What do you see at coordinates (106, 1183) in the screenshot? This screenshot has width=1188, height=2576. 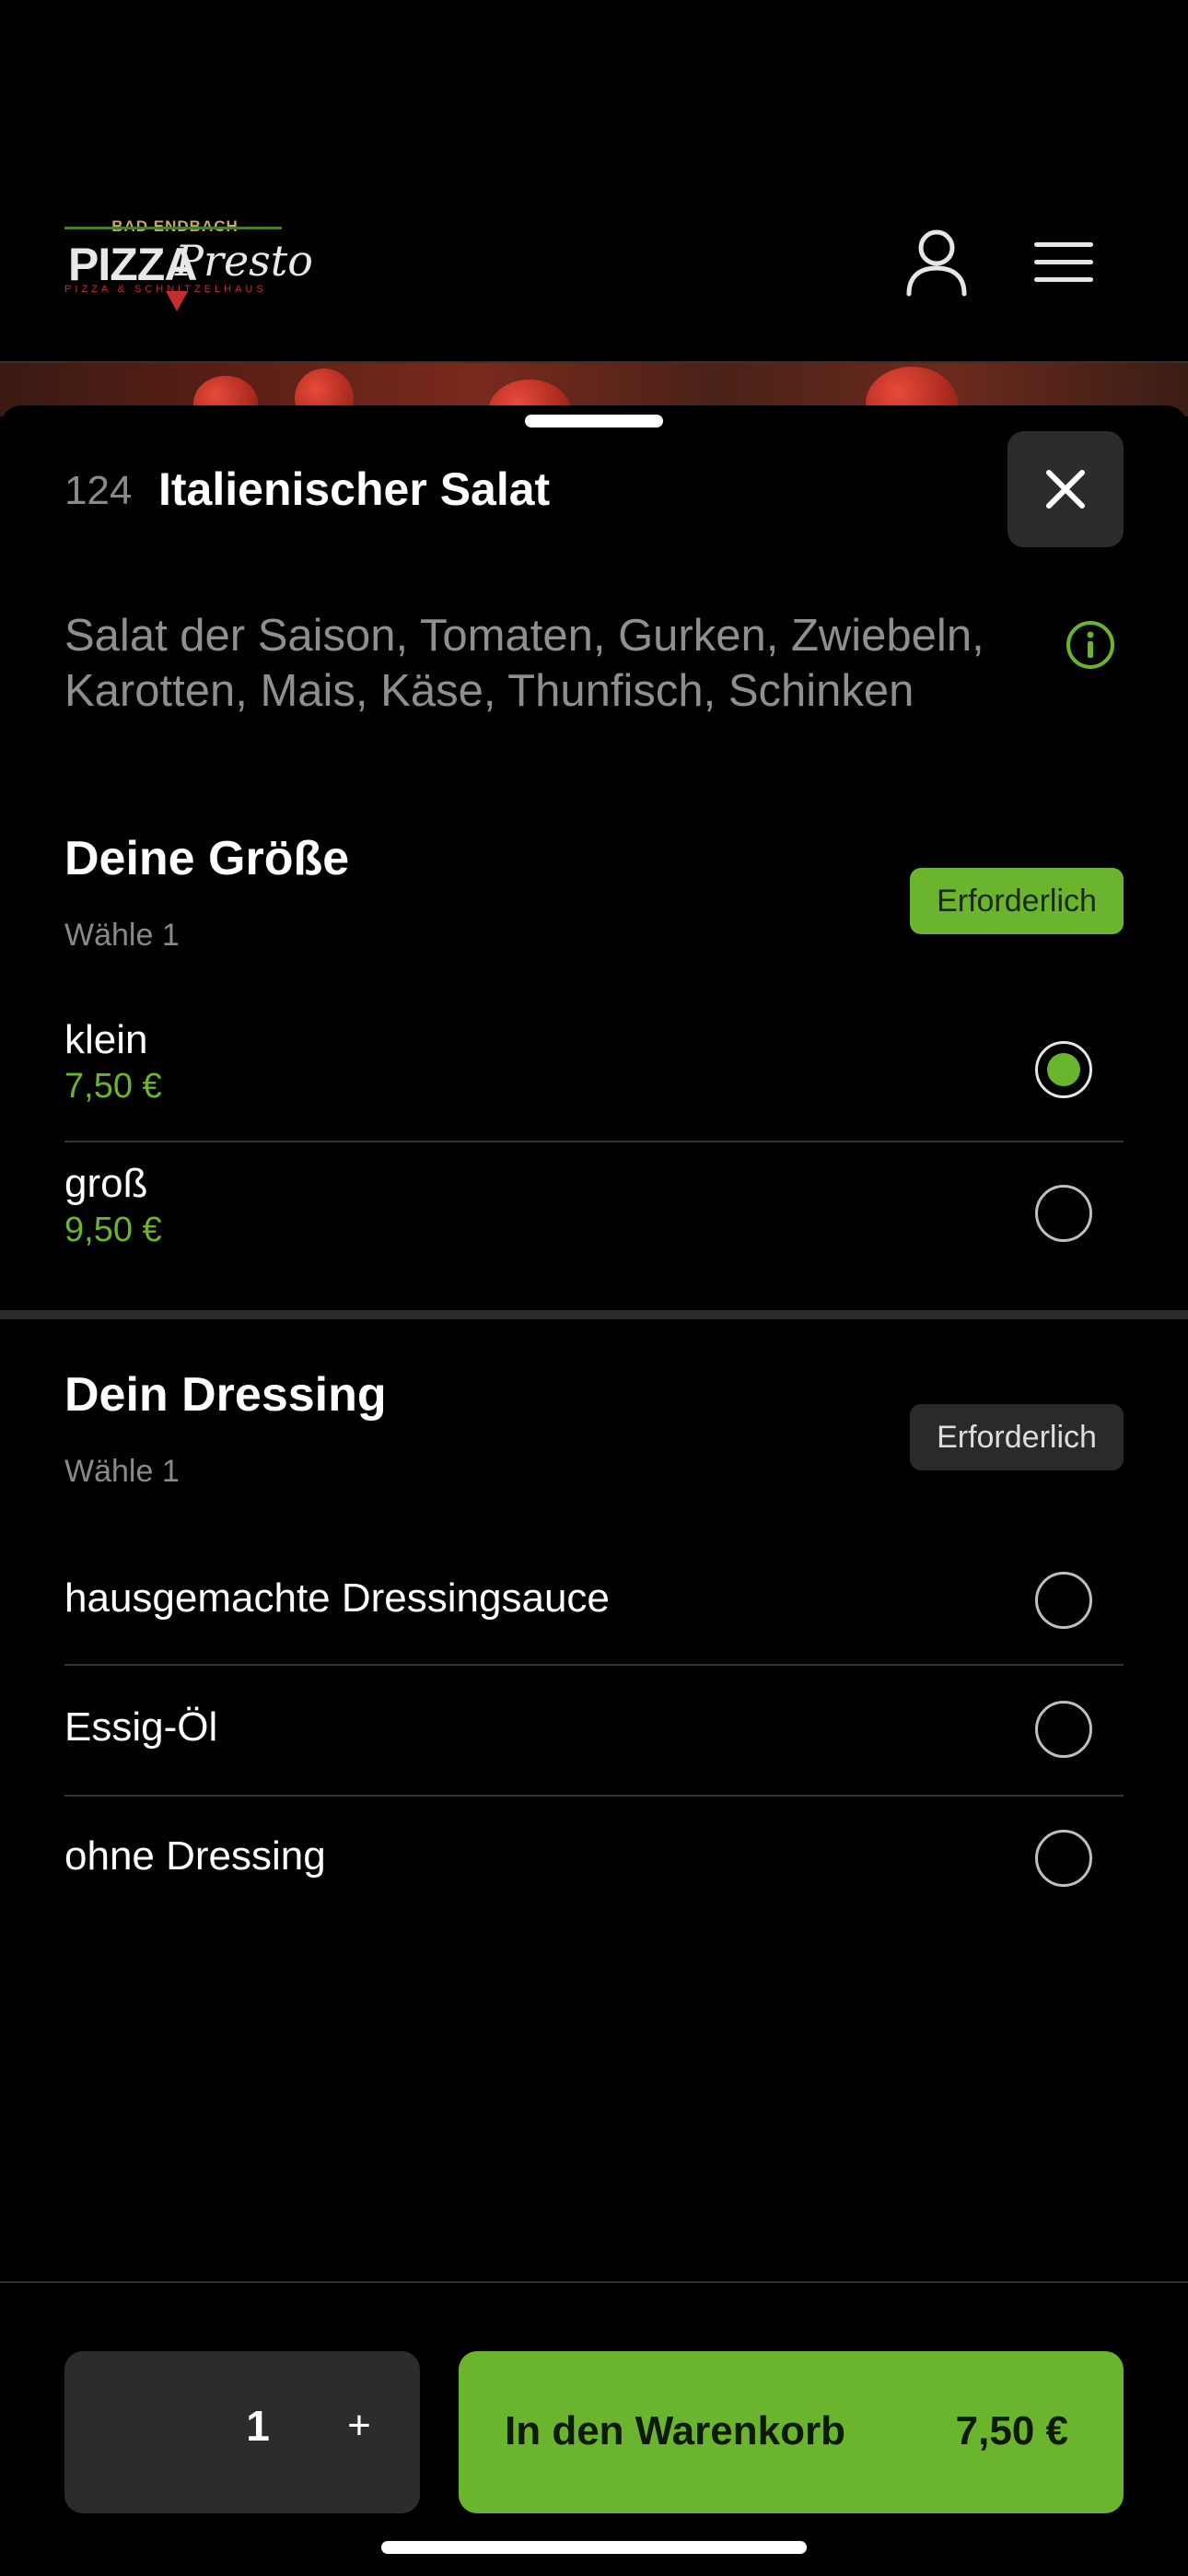 I see `option-label: groß` at bounding box center [106, 1183].